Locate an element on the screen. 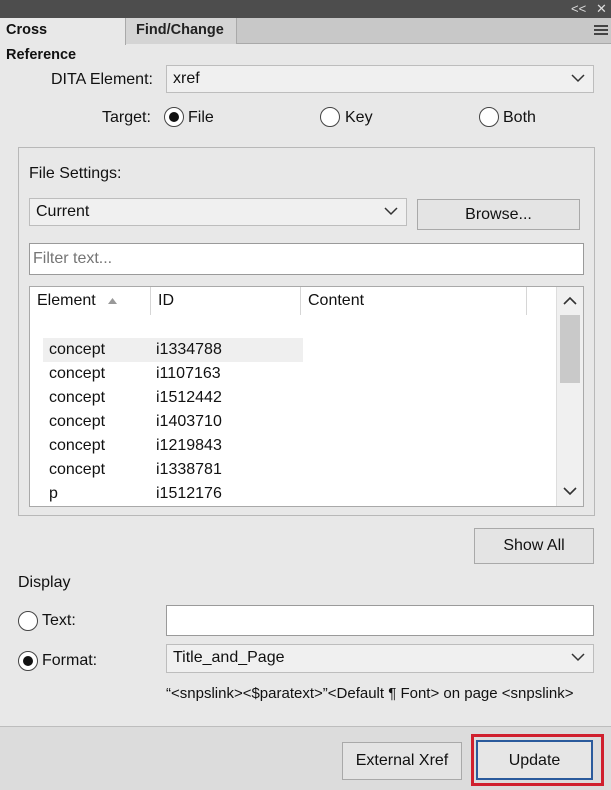 The image size is (611, 790). scrollbar-thumb is located at coordinates (570, 349).